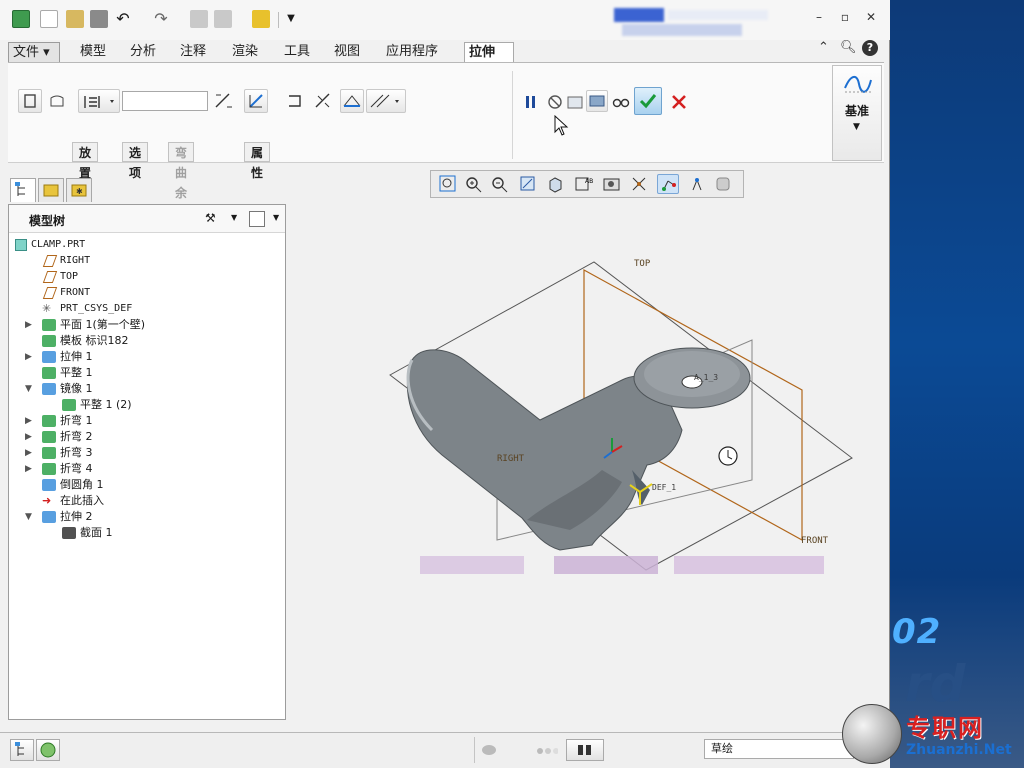 The image size is (1024, 768). I want to click on surface-icon, so click(57, 101).